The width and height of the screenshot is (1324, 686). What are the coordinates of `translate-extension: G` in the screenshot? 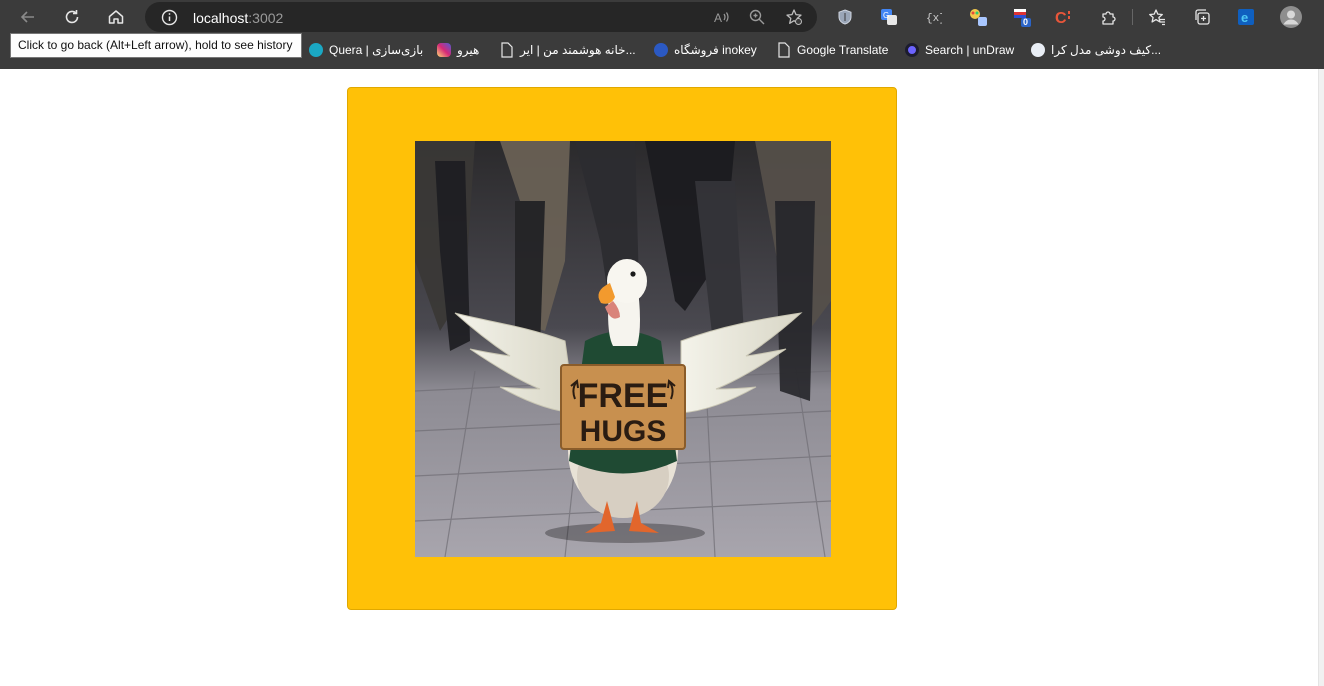 It's located at (889, 17).